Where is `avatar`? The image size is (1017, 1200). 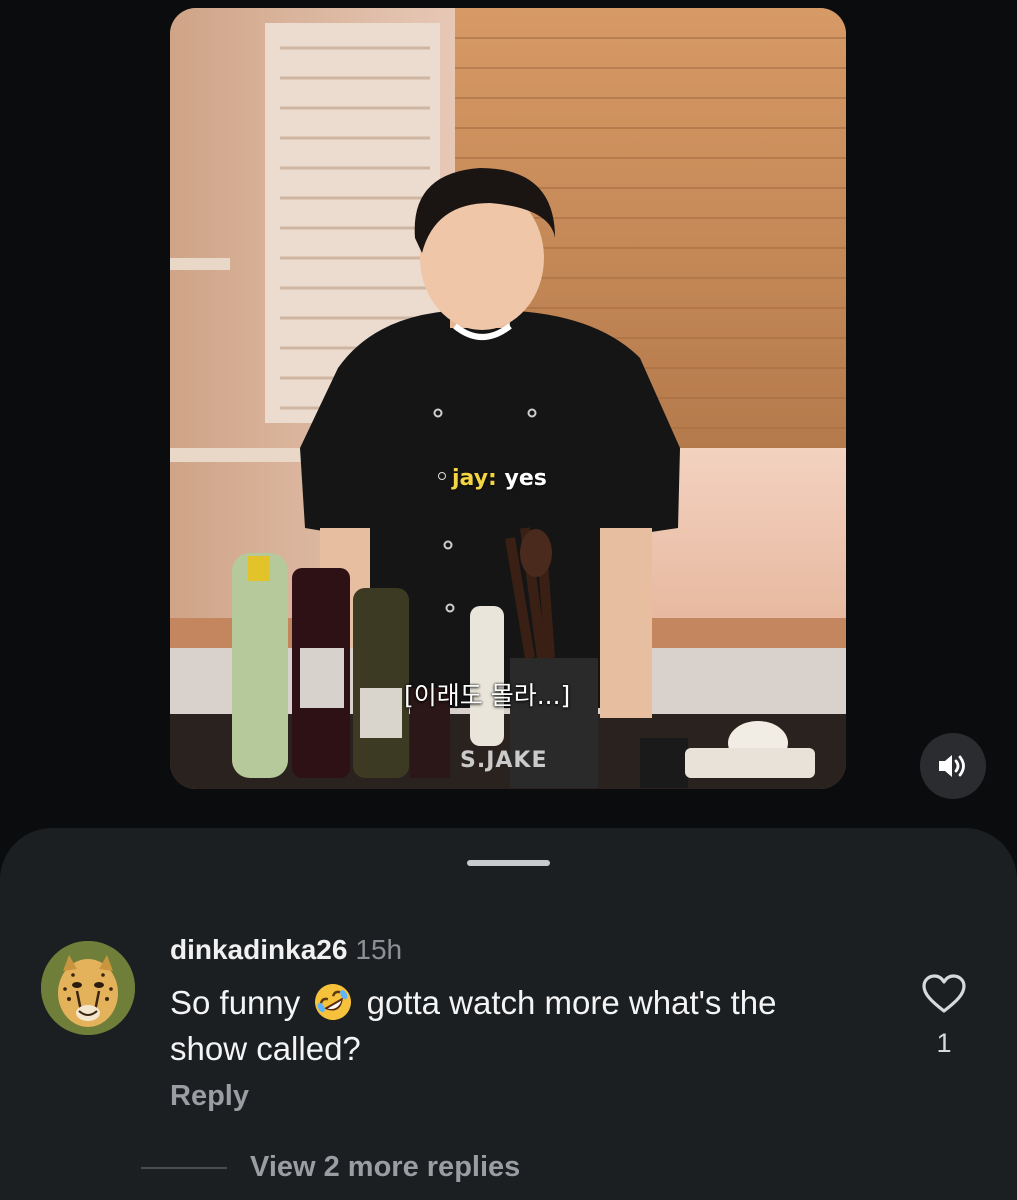 avatar is located at coordinates (88, 988).